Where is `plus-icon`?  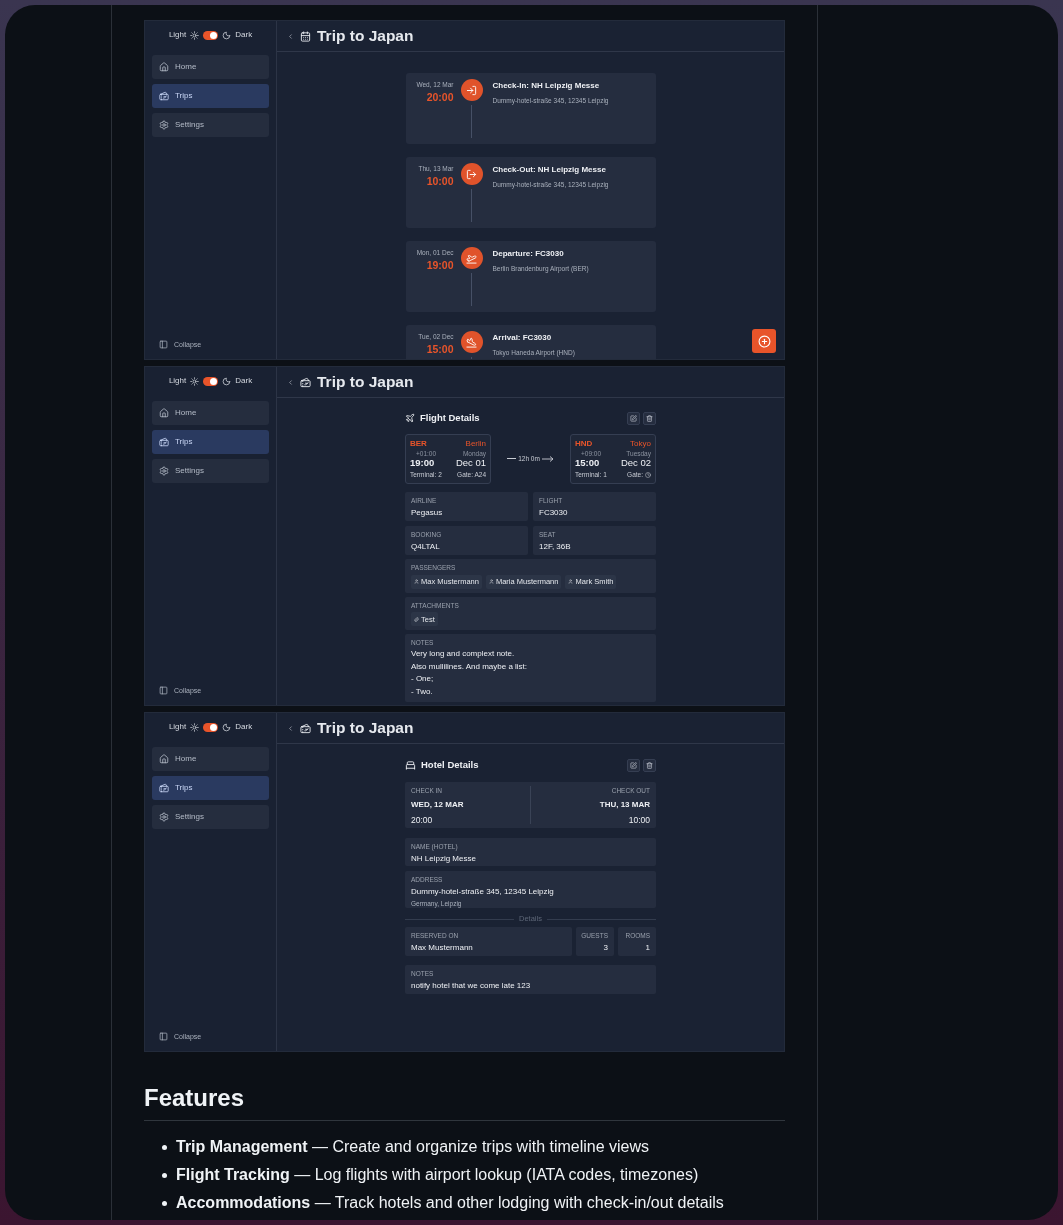
plus-icon is located at coordinates (764, 341).